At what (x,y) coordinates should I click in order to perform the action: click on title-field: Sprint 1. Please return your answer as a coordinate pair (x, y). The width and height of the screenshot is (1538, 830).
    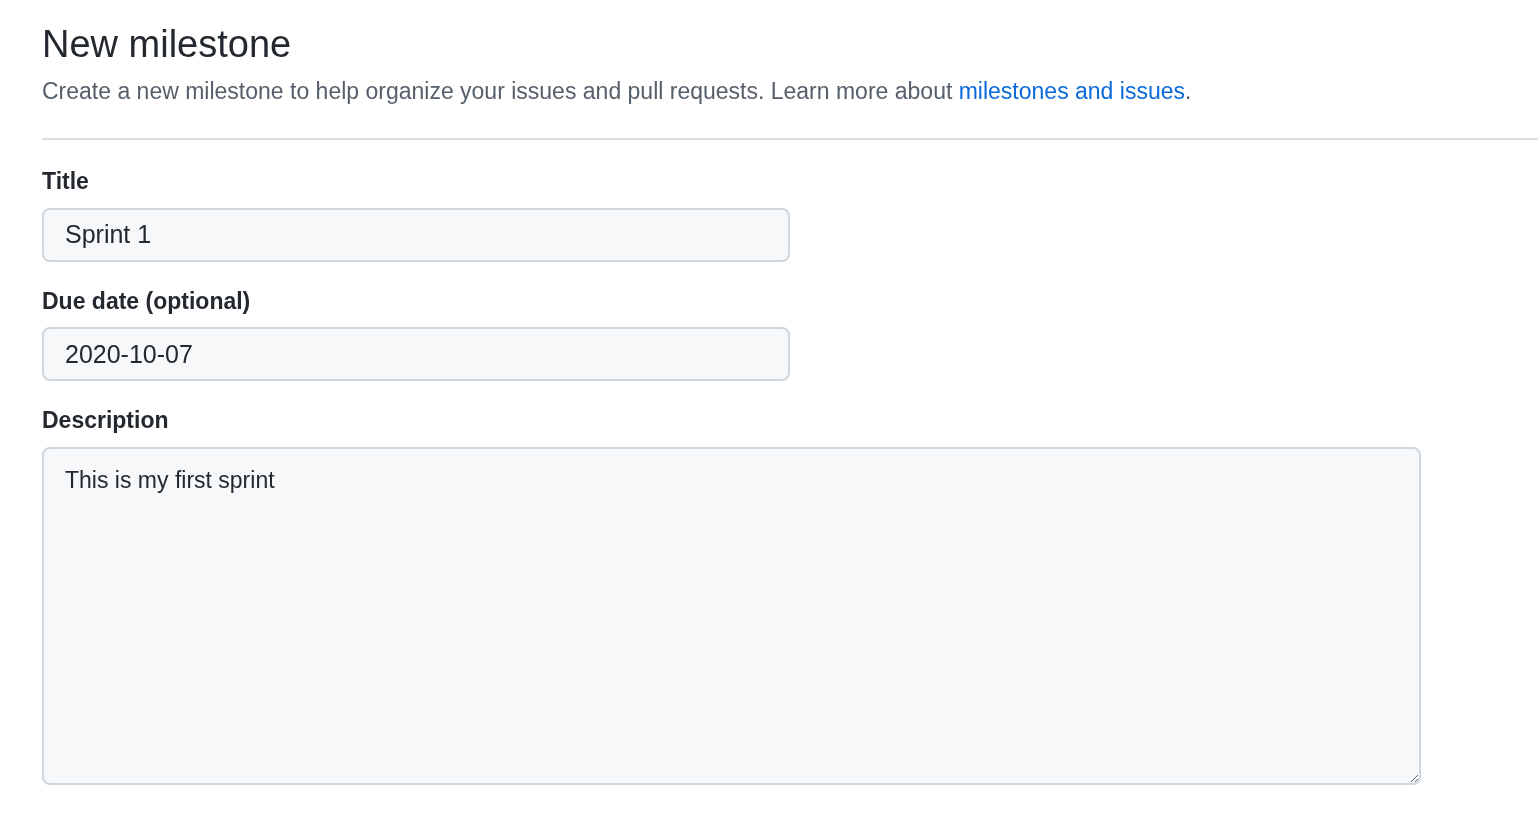
    Looking at the image, I should click on (416, 234).